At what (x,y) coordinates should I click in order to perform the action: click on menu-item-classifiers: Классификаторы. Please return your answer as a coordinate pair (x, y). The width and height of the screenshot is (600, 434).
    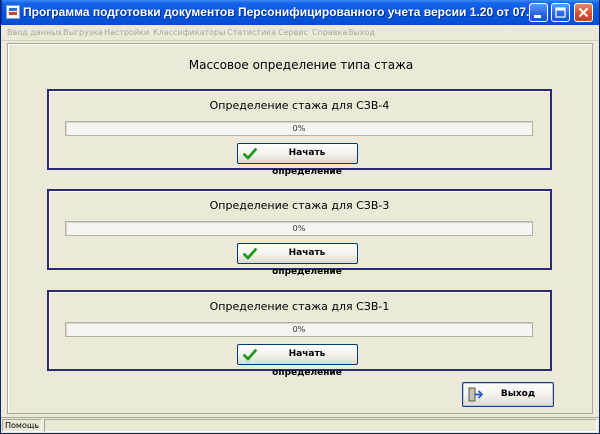
    Looking at the image, I should click on (189, 32).